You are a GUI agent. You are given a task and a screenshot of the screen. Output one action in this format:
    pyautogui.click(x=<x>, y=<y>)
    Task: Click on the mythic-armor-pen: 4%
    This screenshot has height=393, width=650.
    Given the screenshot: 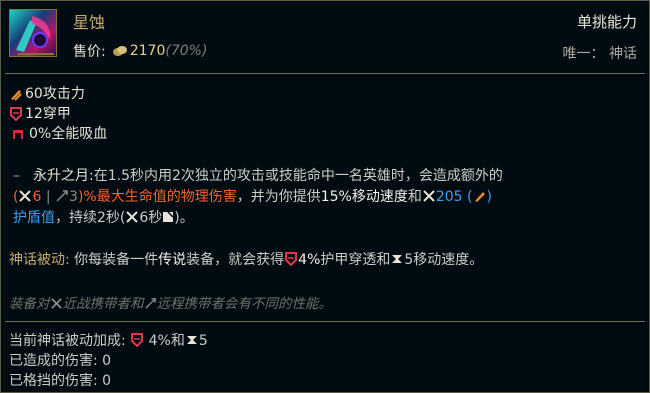 What is the action you would take?
    pyautogui.click(x=309, y=260)
    